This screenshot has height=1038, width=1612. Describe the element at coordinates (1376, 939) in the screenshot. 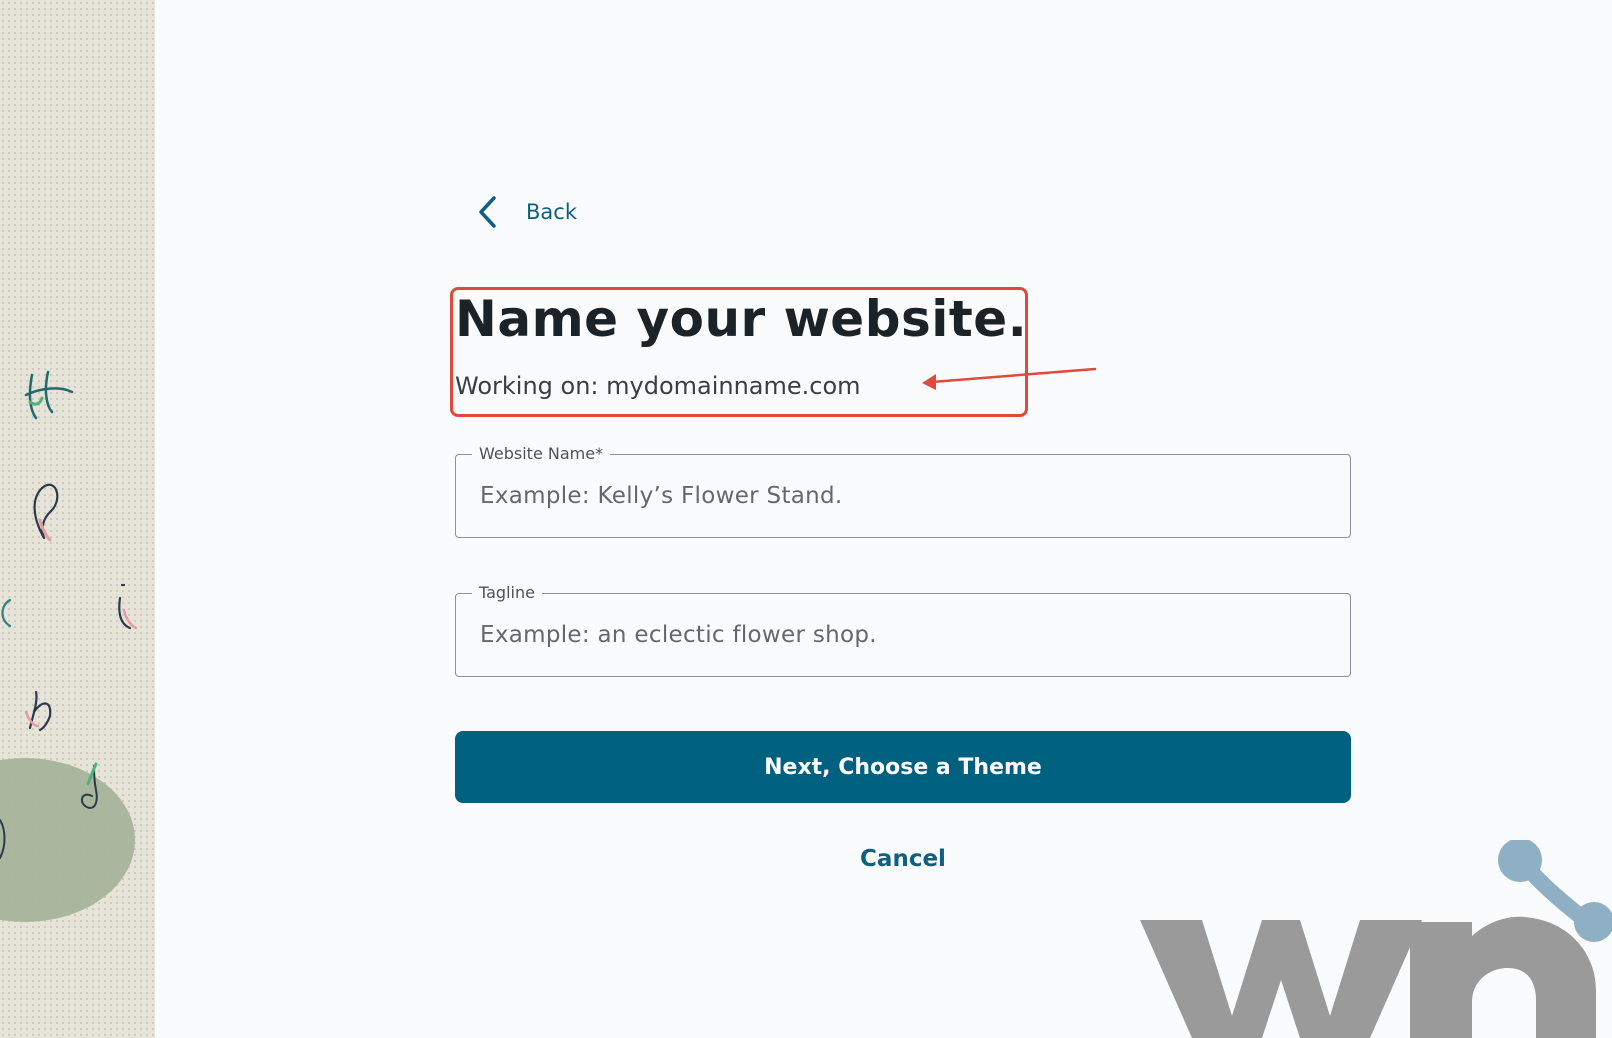

I see `wp-logo-watermark` at that location.